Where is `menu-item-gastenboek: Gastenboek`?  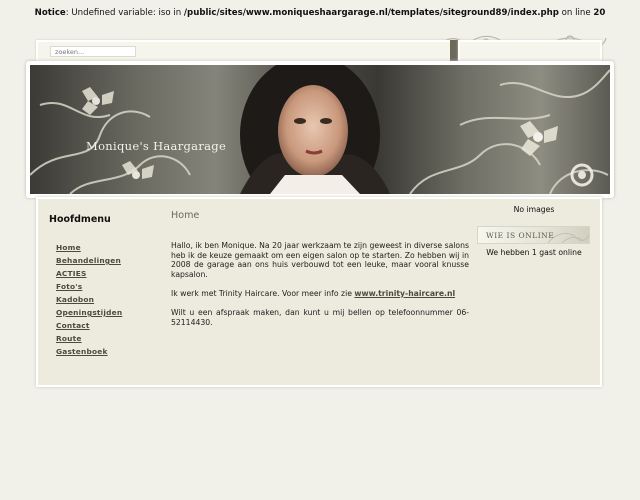 menu-item-gastenboek: Gastenboek is located at coordinates (89, 347).